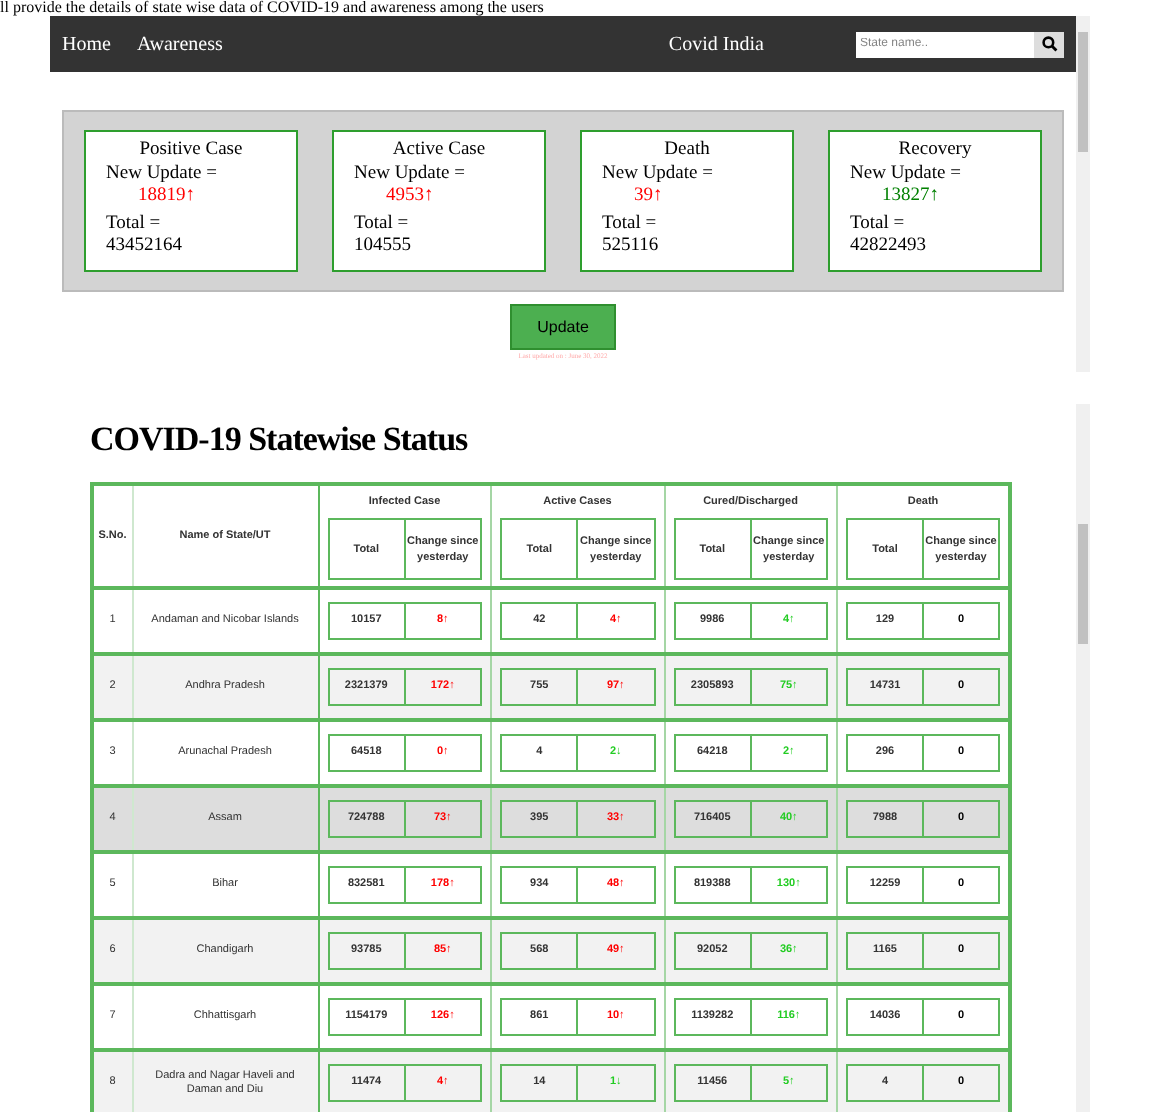 This screenshot has height=1112, width=1176. Describe the element at coordinates (687, 151) in the screenshot. I see `card-title: Death` at that location.